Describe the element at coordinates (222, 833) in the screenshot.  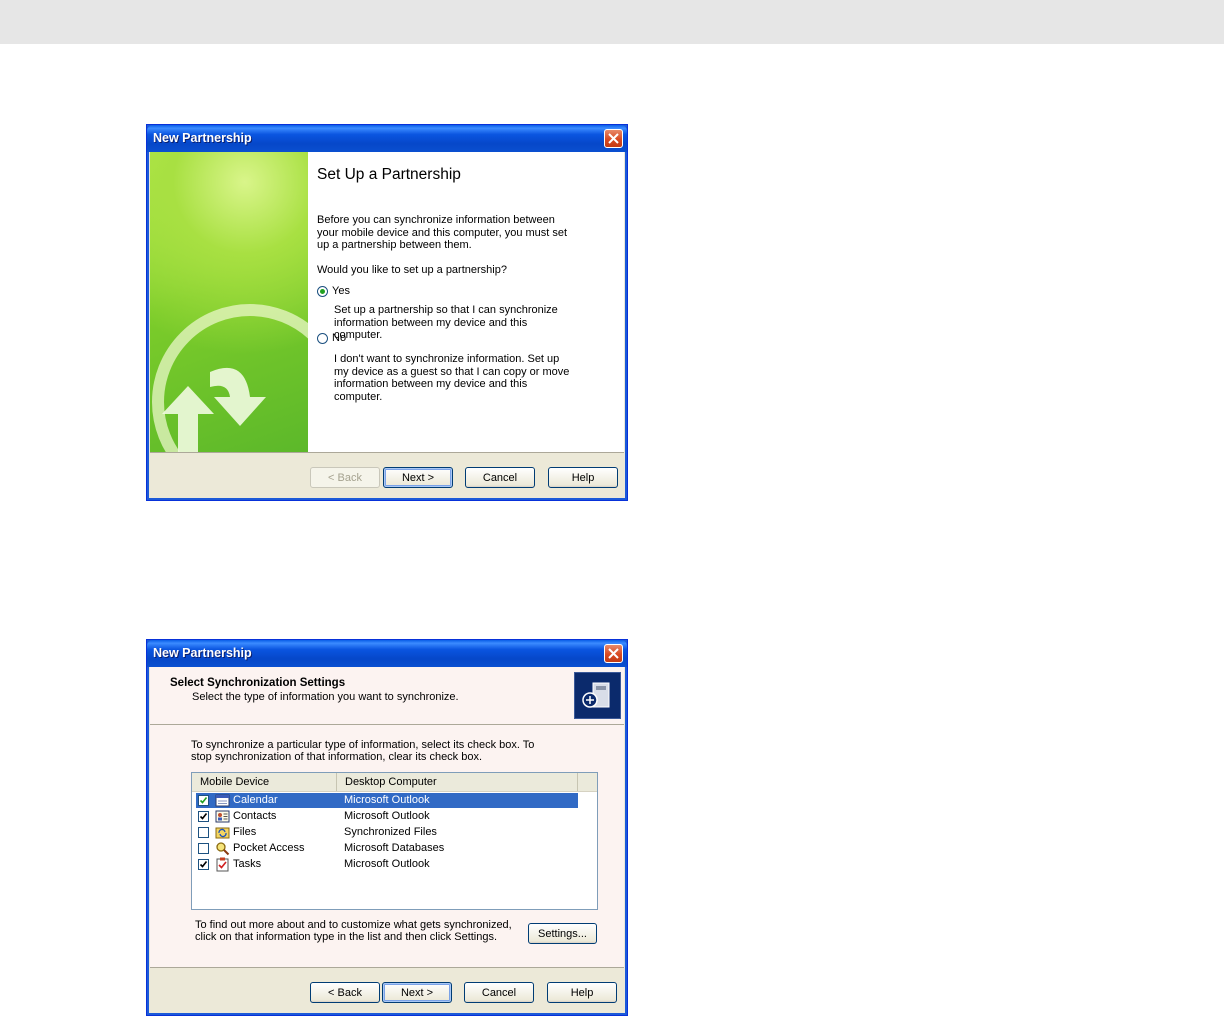
I see `files-icon` at that location.